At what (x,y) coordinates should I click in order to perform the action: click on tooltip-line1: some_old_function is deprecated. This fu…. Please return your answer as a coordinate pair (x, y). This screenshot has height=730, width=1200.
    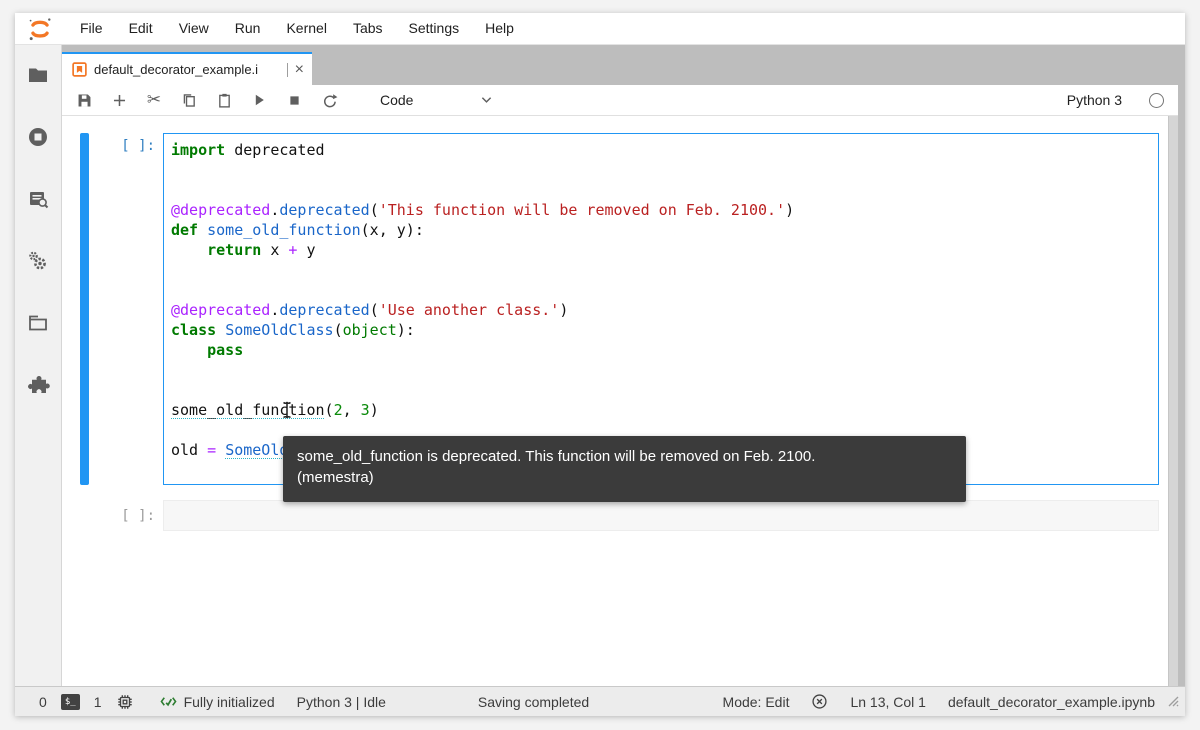
    Looking at the image, I should click on (556, 456).